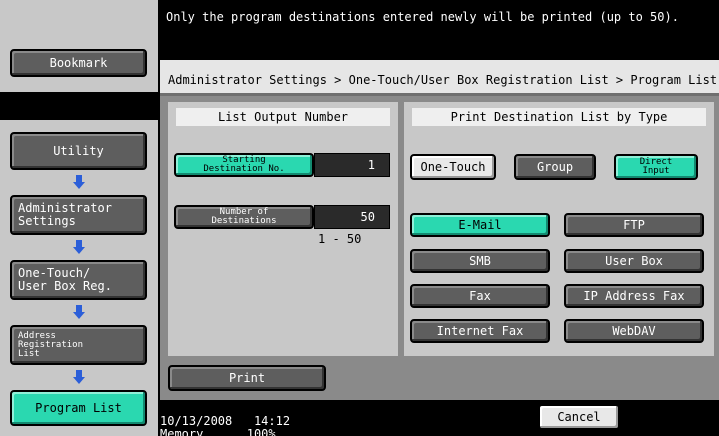 Image resolution: width=719 pixels, height=436 pixels. What do you see at coordinates (196, 421) in the screenshot?
I see `status-date: 10/13/2008` at bounding box center [196, 421].